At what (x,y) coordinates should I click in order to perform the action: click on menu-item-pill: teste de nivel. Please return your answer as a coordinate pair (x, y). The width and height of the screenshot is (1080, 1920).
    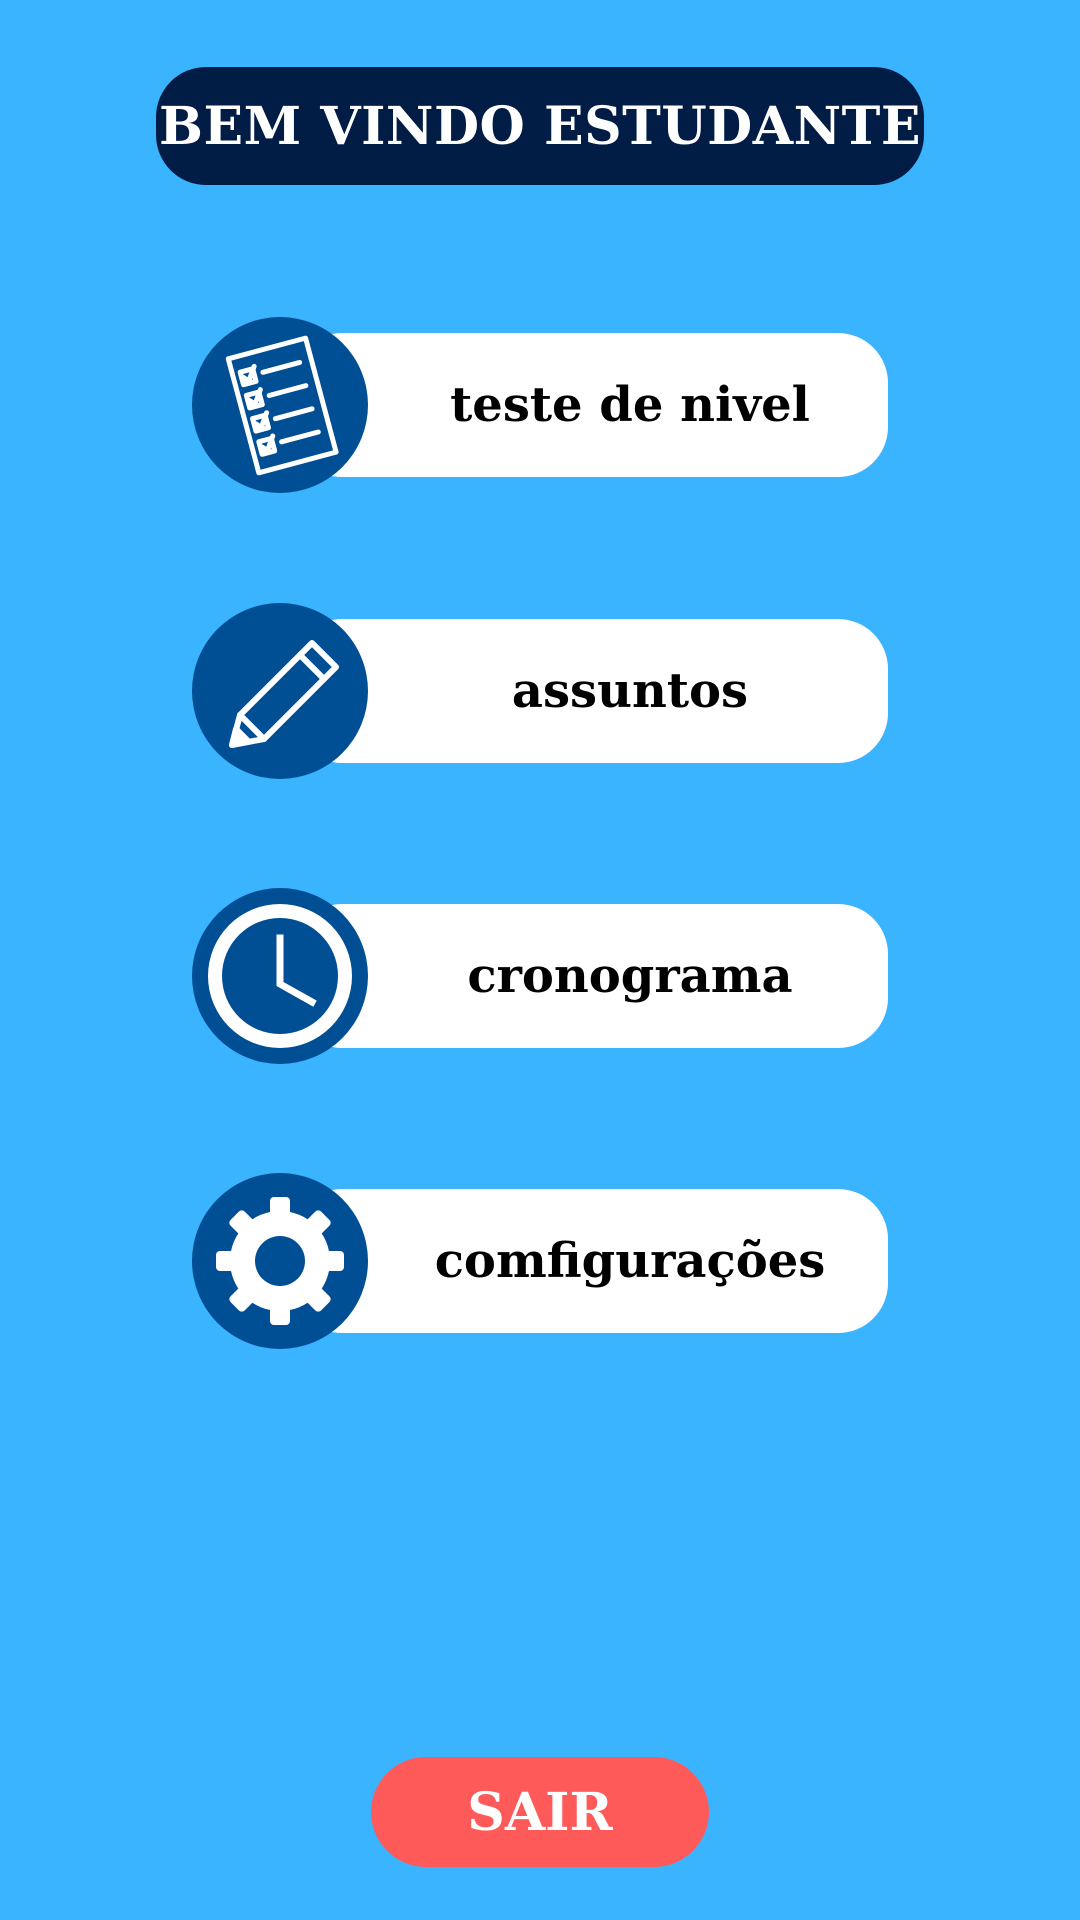
    Looking at the image, I should click on (590, 405).